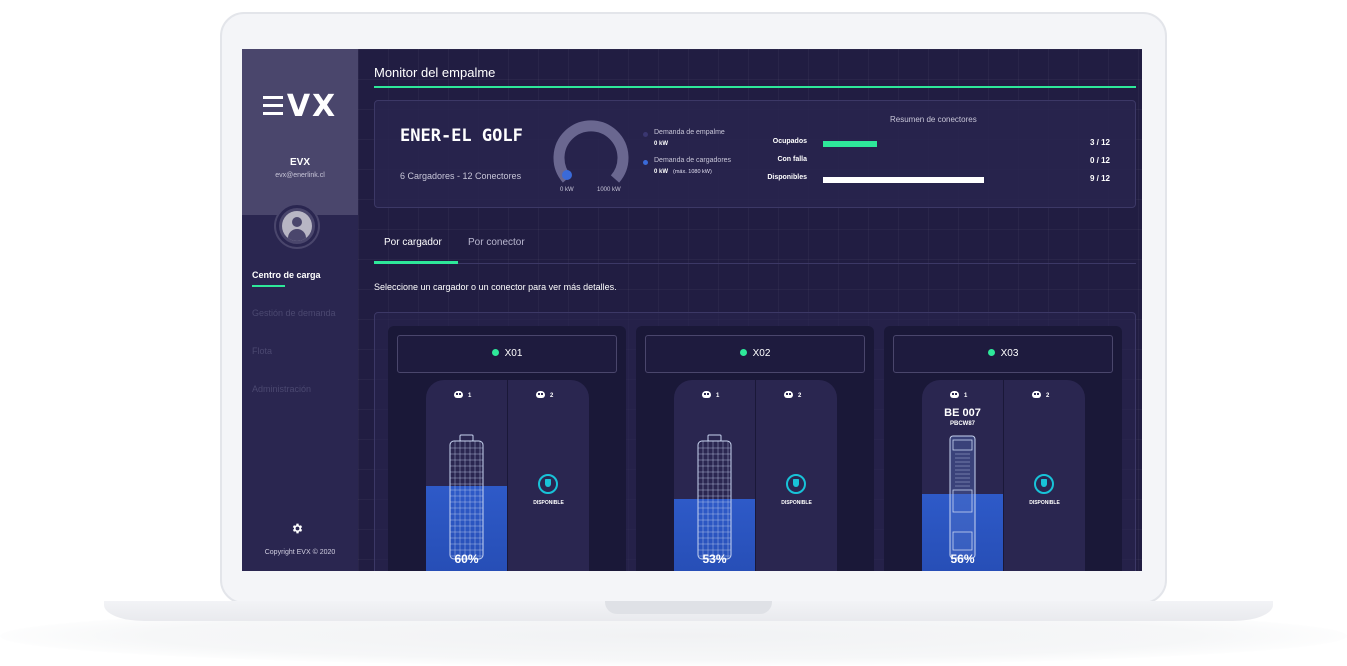  Describe the element at coordinates (299, 162) in the screenshot. I see `user-name: EVX` at that location.